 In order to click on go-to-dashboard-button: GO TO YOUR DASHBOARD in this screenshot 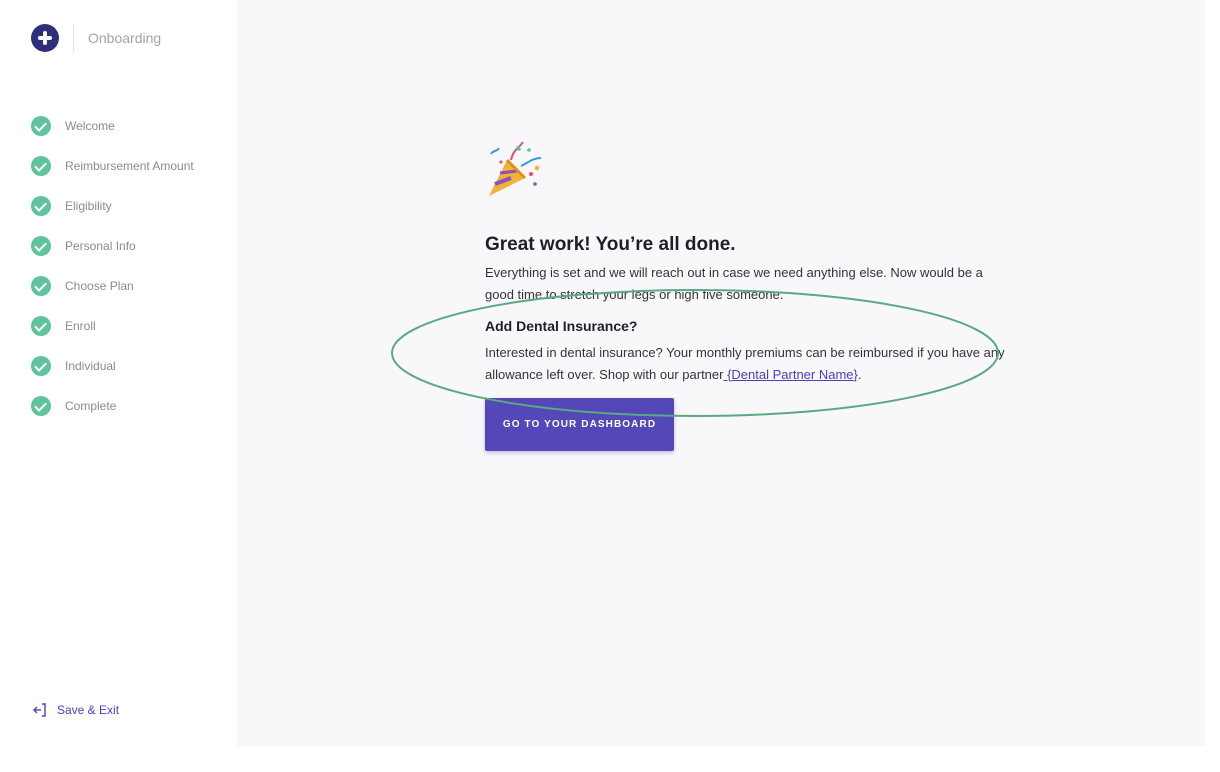, I will do `click(579, 424)`.